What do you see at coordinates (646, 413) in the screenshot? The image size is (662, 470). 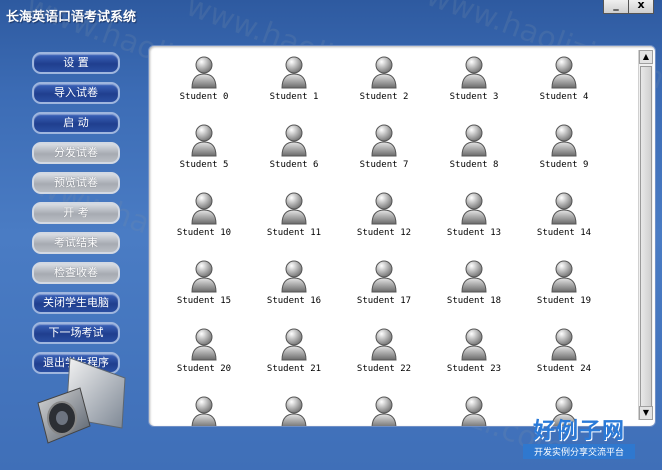 I see `scroll-down-arrow-icon: ▼` at bounding box center [646, 413].